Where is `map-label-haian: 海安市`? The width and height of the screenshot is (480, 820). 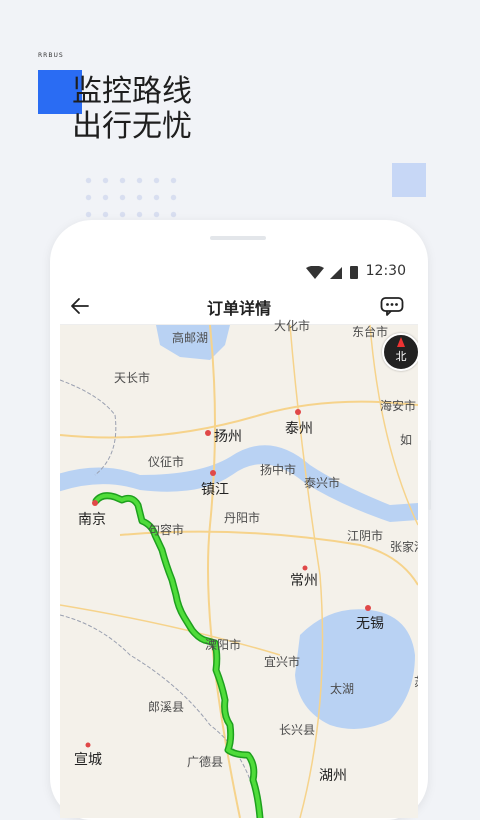 map-label-haian: 海安市 is located at coordinates (398, 406).